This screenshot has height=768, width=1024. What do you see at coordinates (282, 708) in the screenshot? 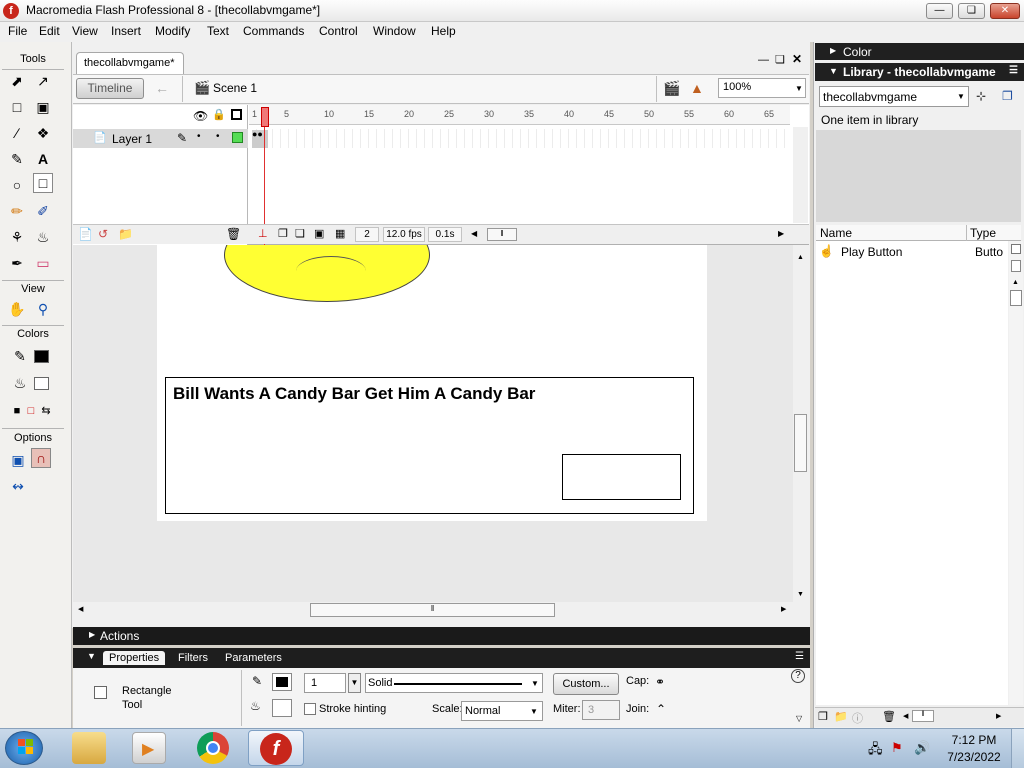
I see `fill-color-picker` at bounding box center [282, 708].